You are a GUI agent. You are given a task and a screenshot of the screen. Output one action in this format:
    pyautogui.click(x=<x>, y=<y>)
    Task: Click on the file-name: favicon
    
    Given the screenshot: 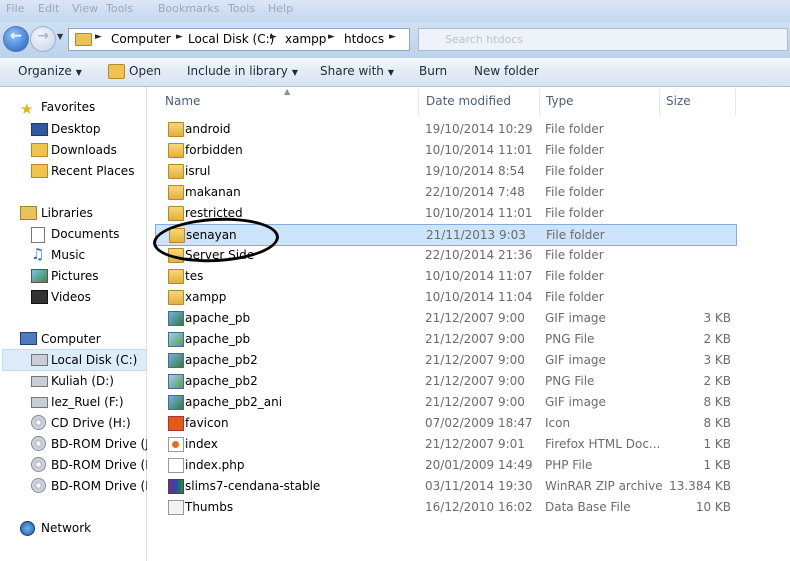 What is the action you would take?
    pyautogui.click(x=207, y=423)
    